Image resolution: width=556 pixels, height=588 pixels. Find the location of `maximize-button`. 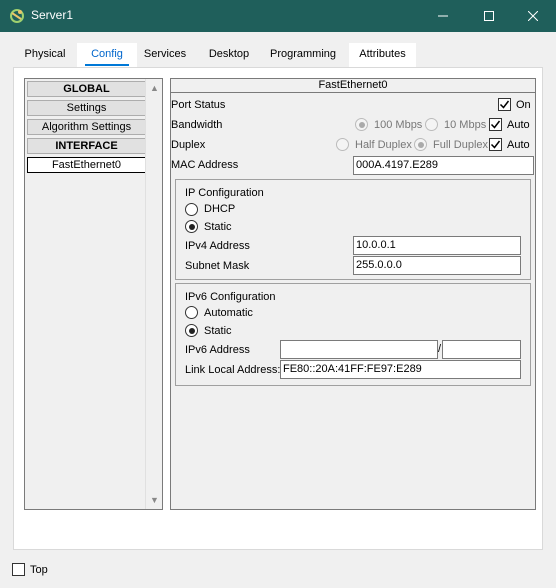

maximize-button is located at coordinates (489, 16).